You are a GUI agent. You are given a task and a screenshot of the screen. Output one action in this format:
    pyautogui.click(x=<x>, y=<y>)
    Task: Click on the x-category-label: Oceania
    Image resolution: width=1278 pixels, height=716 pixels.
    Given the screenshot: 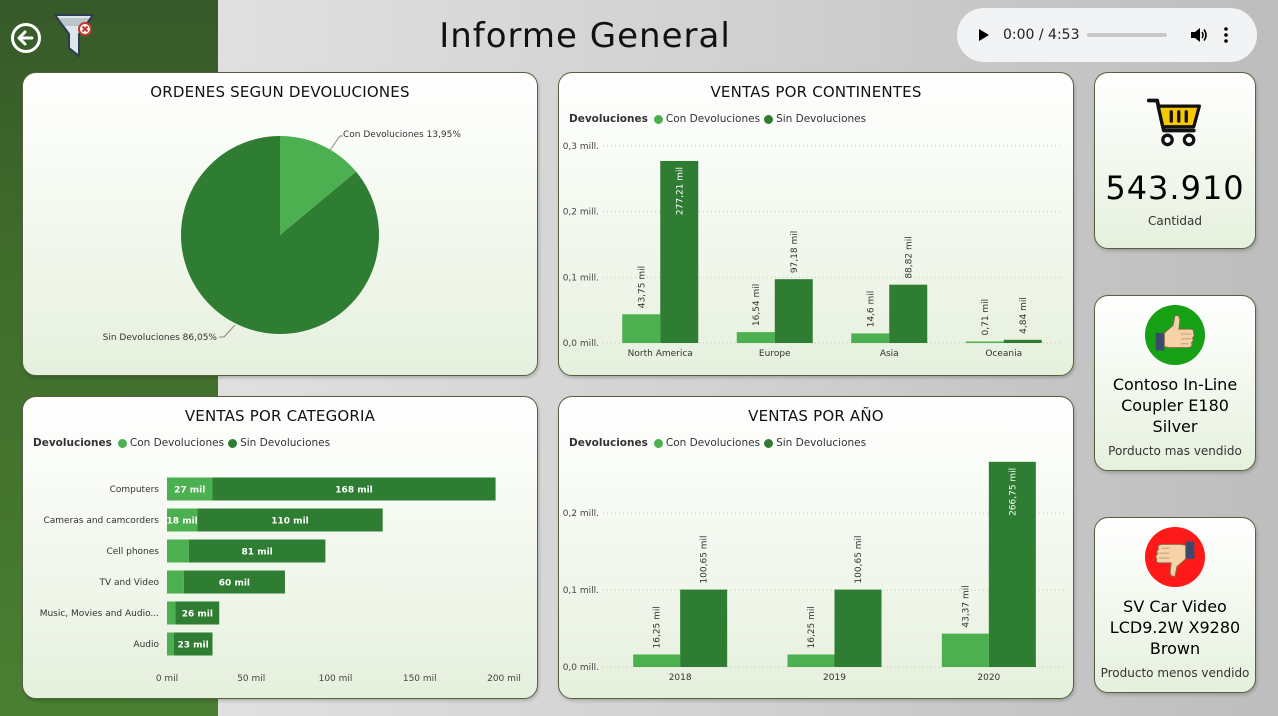 What is the action you would take?
    pyautogui.click(x=1003, y=354)
    